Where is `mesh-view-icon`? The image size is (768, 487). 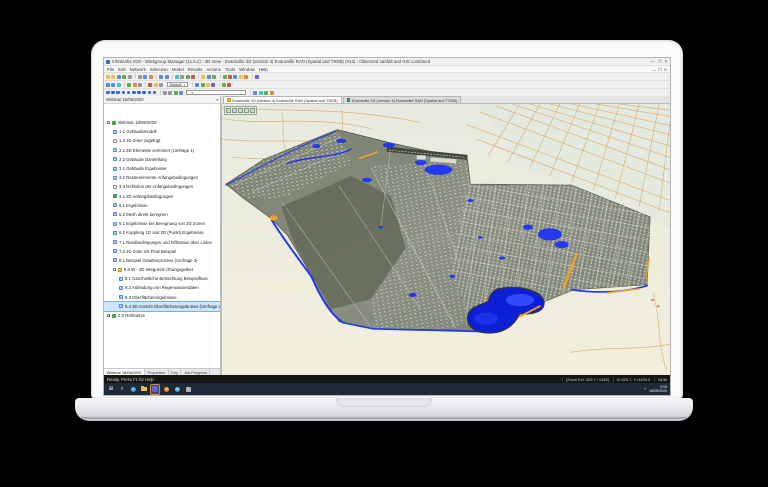
mesh-view-icon is located at coordinates (170, 92).